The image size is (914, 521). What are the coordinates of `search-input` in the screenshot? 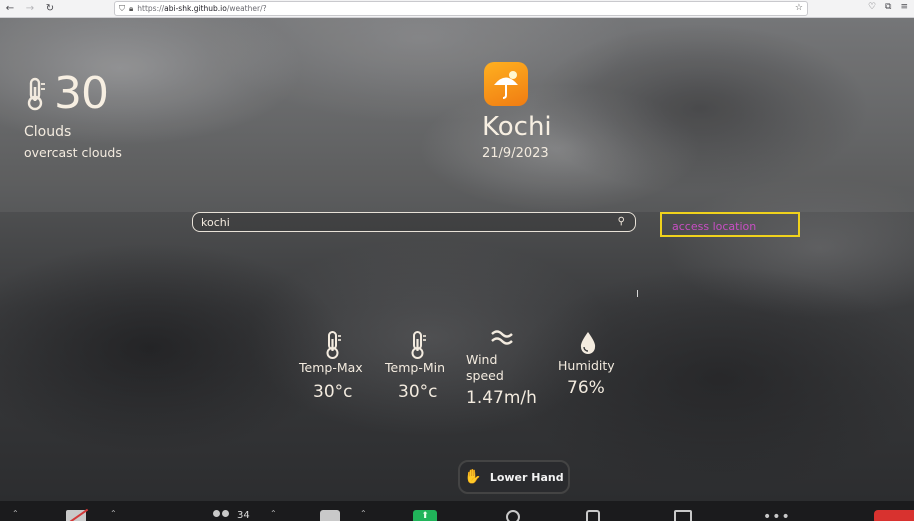 It's located at (401, 222).